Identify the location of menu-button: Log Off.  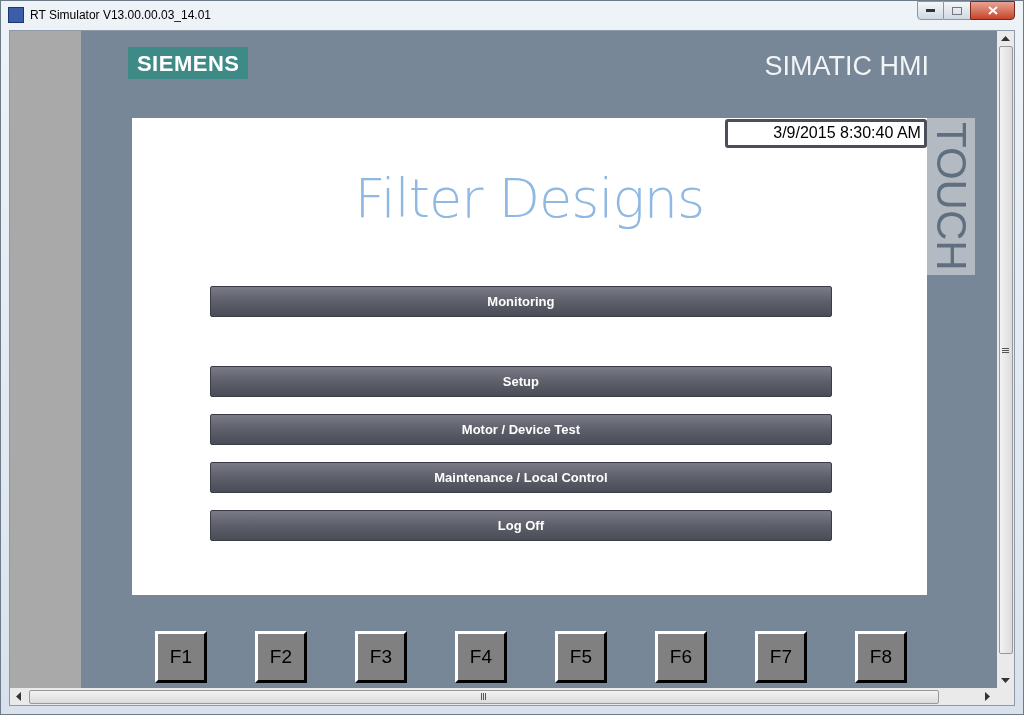
(520, 525).